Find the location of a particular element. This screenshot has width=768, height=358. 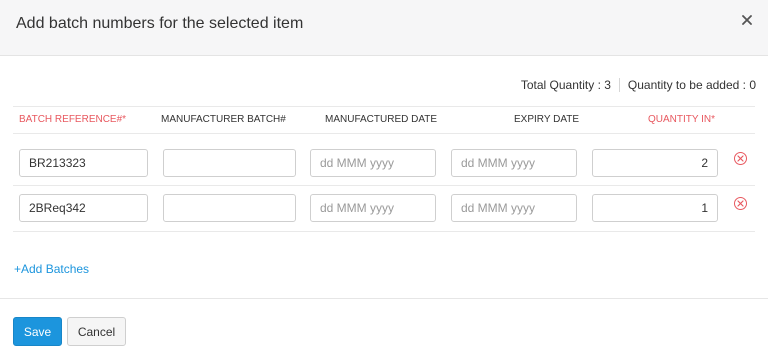

close-icon is located at coordinates (747, 20).